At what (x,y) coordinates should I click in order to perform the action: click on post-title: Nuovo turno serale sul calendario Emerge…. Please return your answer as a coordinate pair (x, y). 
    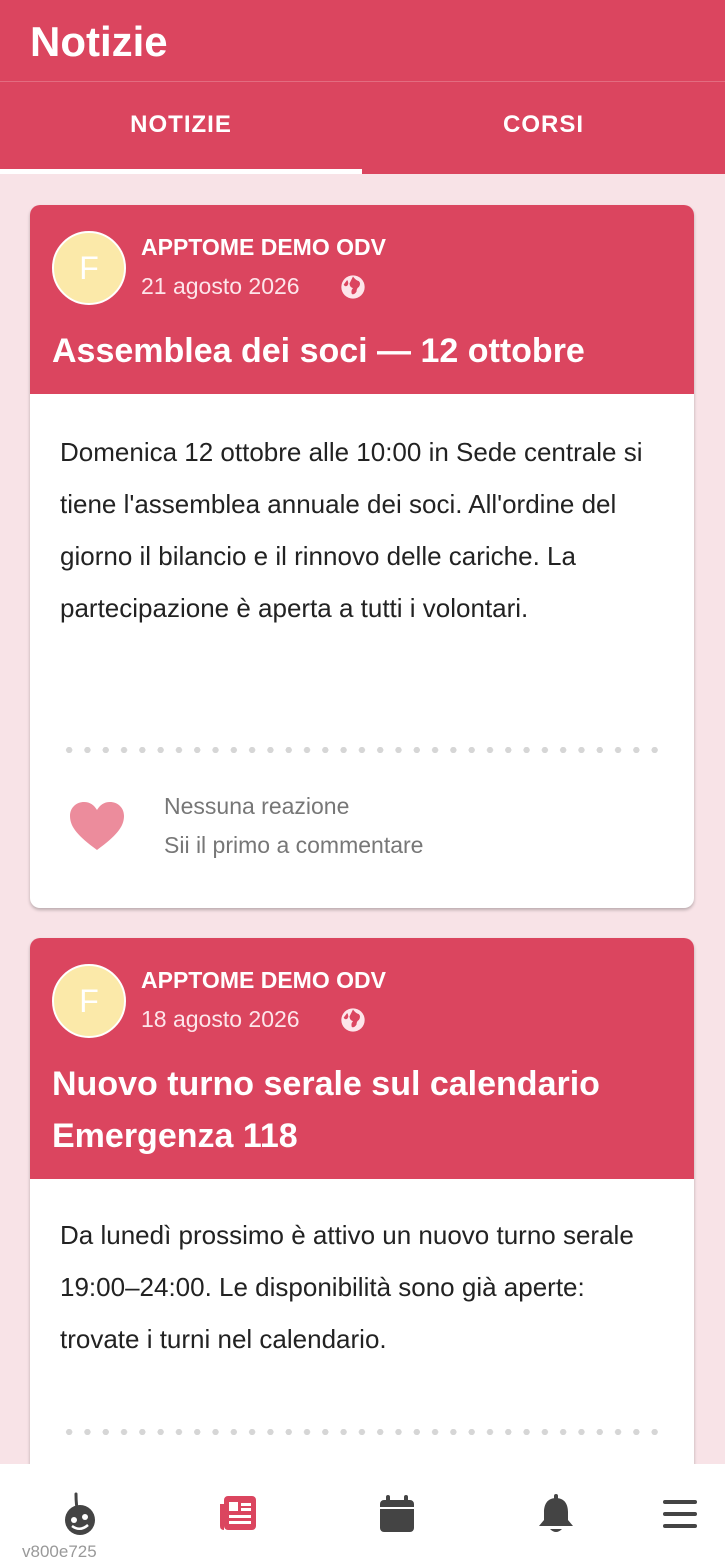
    Looking at the image, I should click on (326, 1110).